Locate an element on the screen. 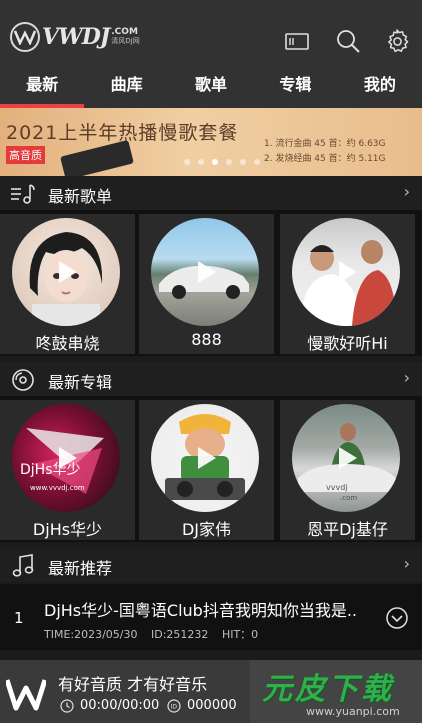 Image resolution: width=422 pixels, height=723 pixels. tab-latest: 最新 is located at coordinates (42, 87).